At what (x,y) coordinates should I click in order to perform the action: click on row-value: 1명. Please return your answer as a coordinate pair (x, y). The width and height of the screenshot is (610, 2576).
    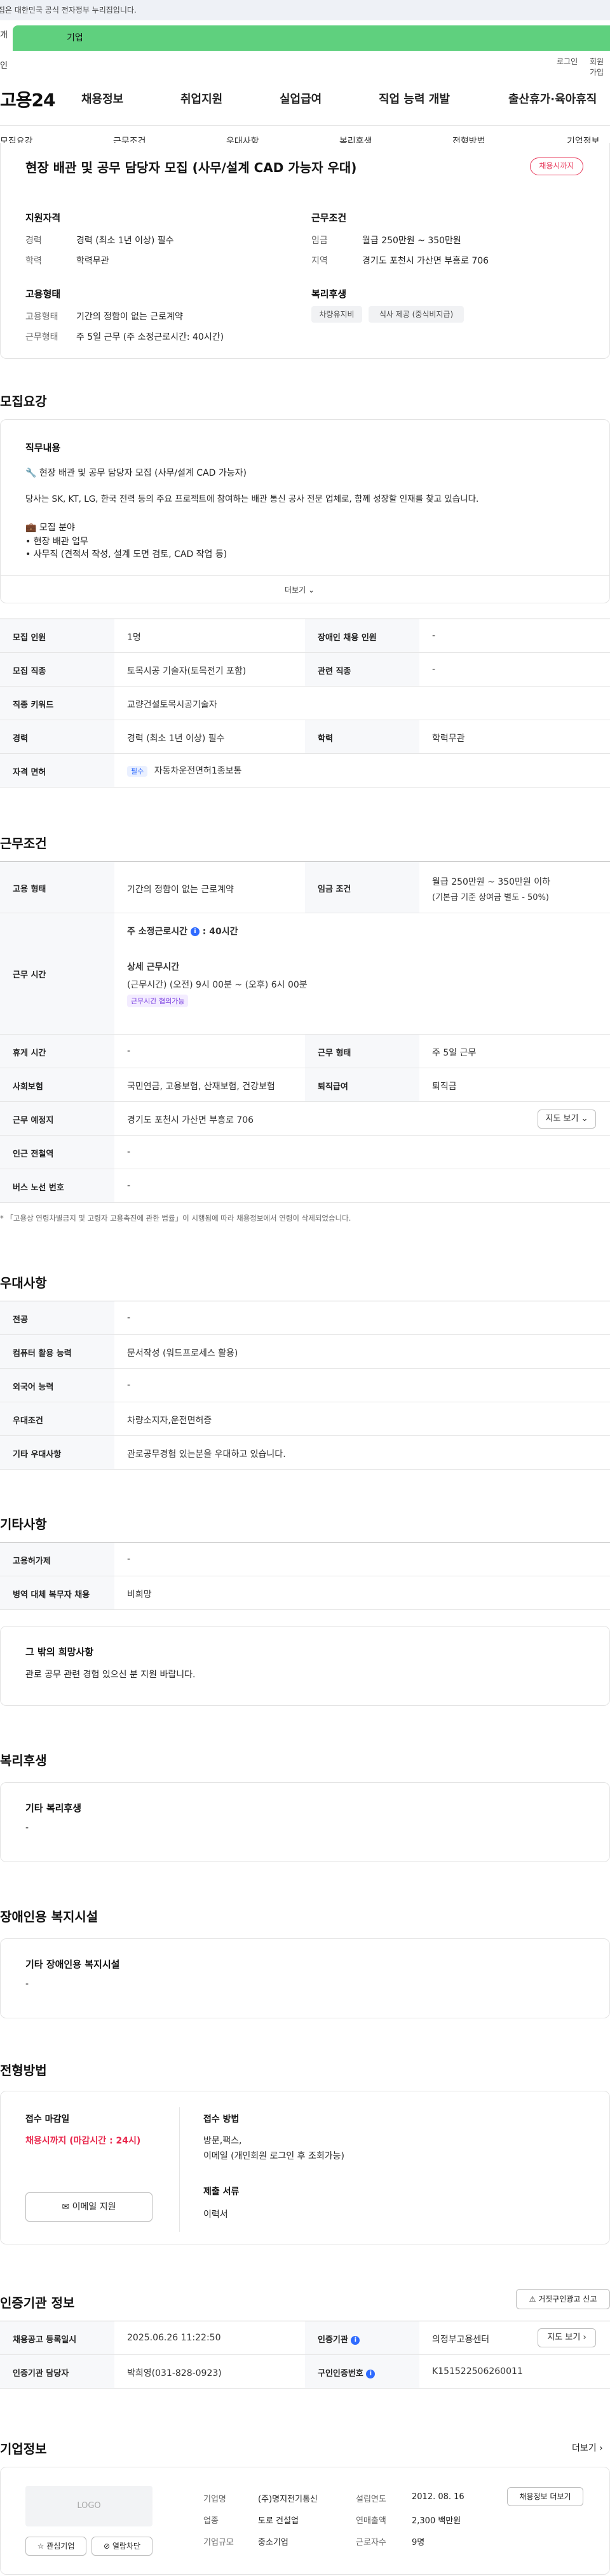
    Looking at the image, I should click on (134, 638).